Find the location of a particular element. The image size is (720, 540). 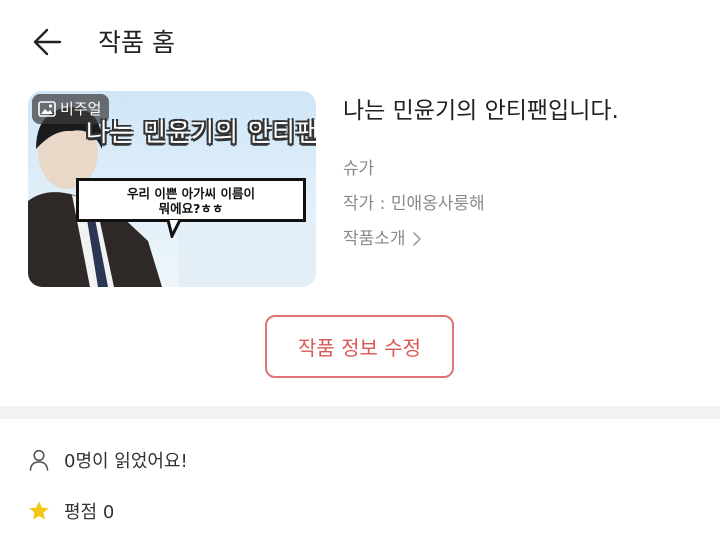

readers-count-row: 0명이 읽었어요! is located at coordinates (108, 460).